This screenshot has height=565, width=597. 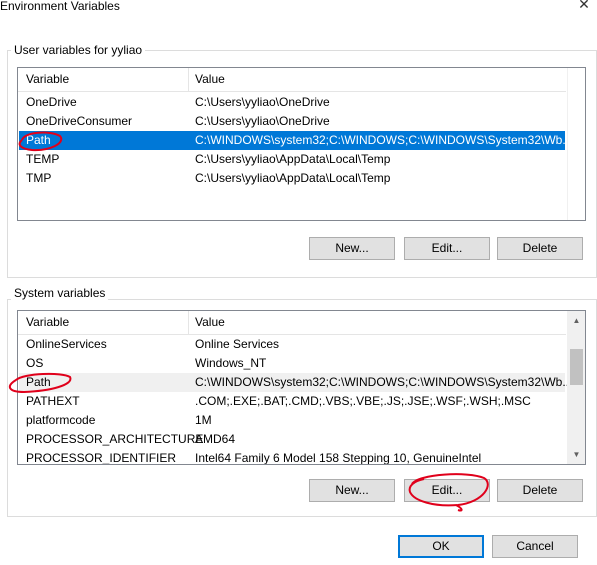 I want to click on system-row-platformcode: platformcode 1M, so click(x=292, y=420).